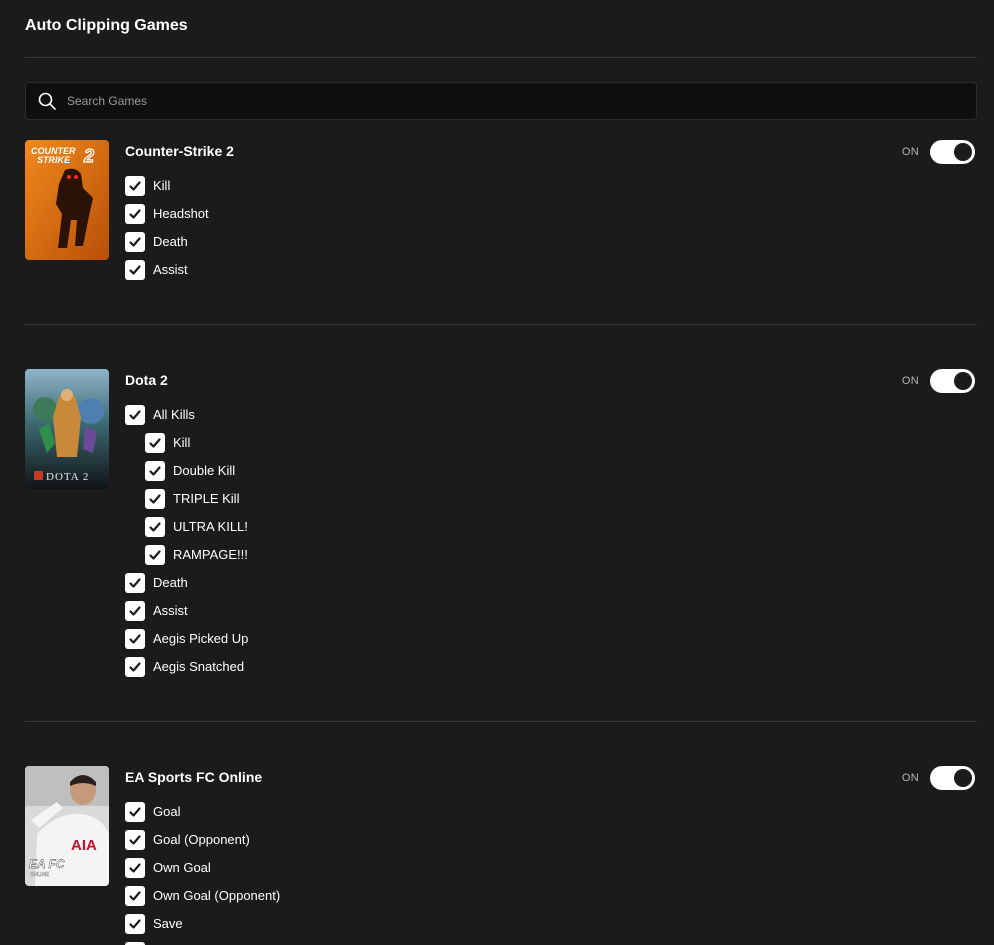  What do you see at coordinates (181, 213) in the screenshot?
I see `event-label: Headshot` at bounding box center [181, 213].